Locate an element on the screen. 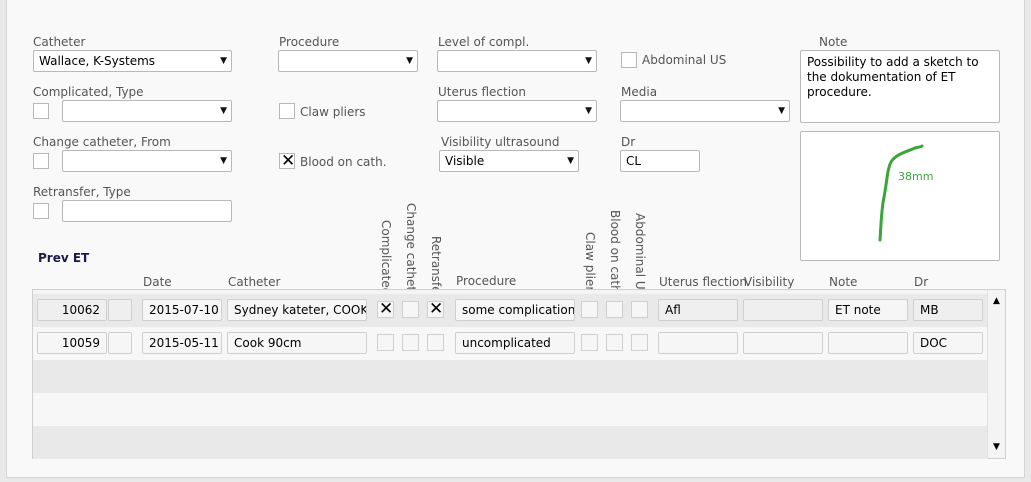 The width and height of the screenshot is (1031, 482). catheter-select: Wallace, K-Systems ▼ is located at coordinates (132, 61).